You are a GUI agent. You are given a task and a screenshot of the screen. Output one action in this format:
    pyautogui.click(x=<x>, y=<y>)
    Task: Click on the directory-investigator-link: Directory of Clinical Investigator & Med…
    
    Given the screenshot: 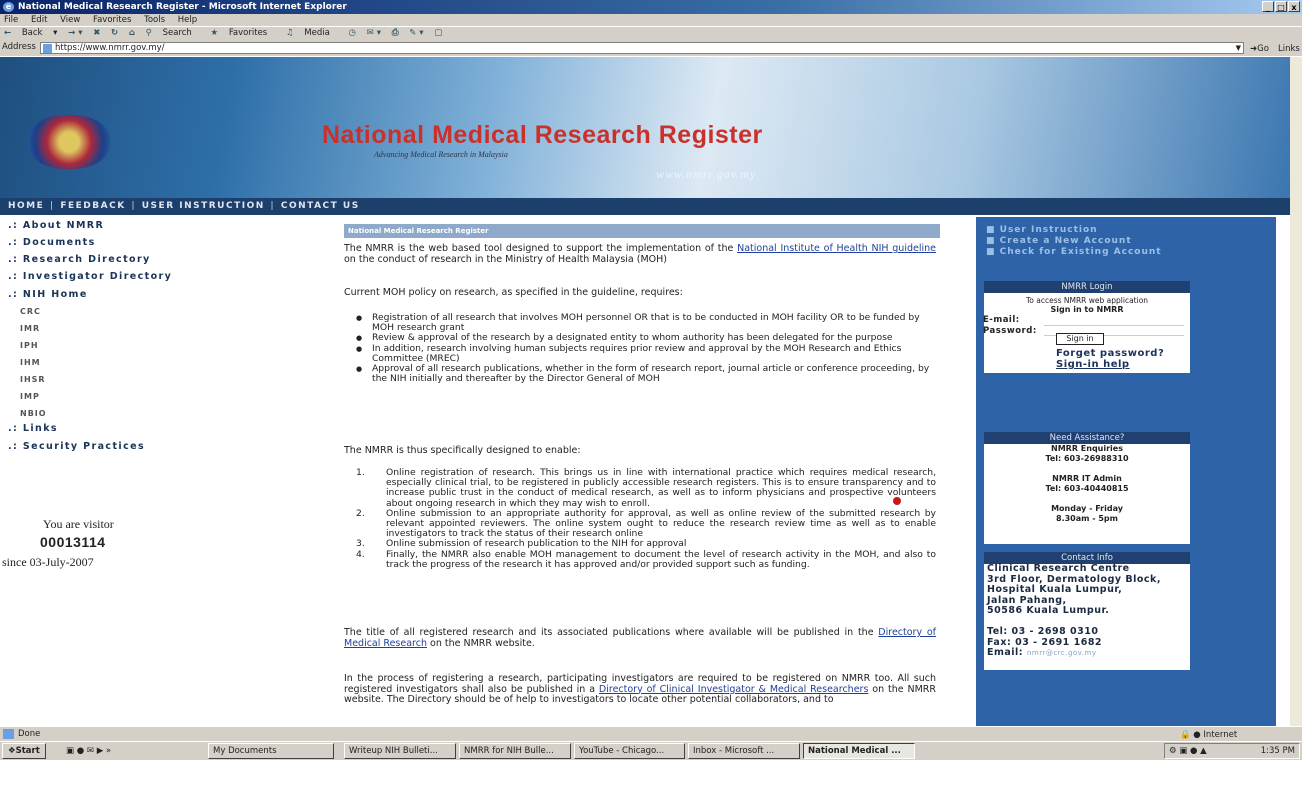 What is the action you would take?
    pyautogui.click(x=733, y=689)
    